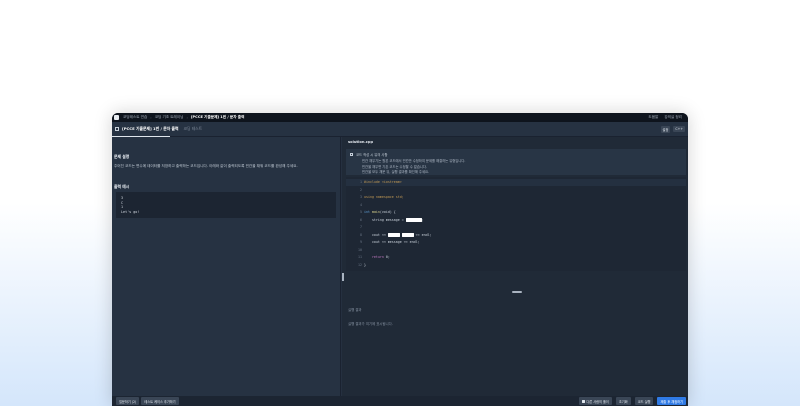  What do you see at coordinates (516, 197) in the screenshot?
I see `code-line: 3 using namespace std;` at bounding box center [516, 197].